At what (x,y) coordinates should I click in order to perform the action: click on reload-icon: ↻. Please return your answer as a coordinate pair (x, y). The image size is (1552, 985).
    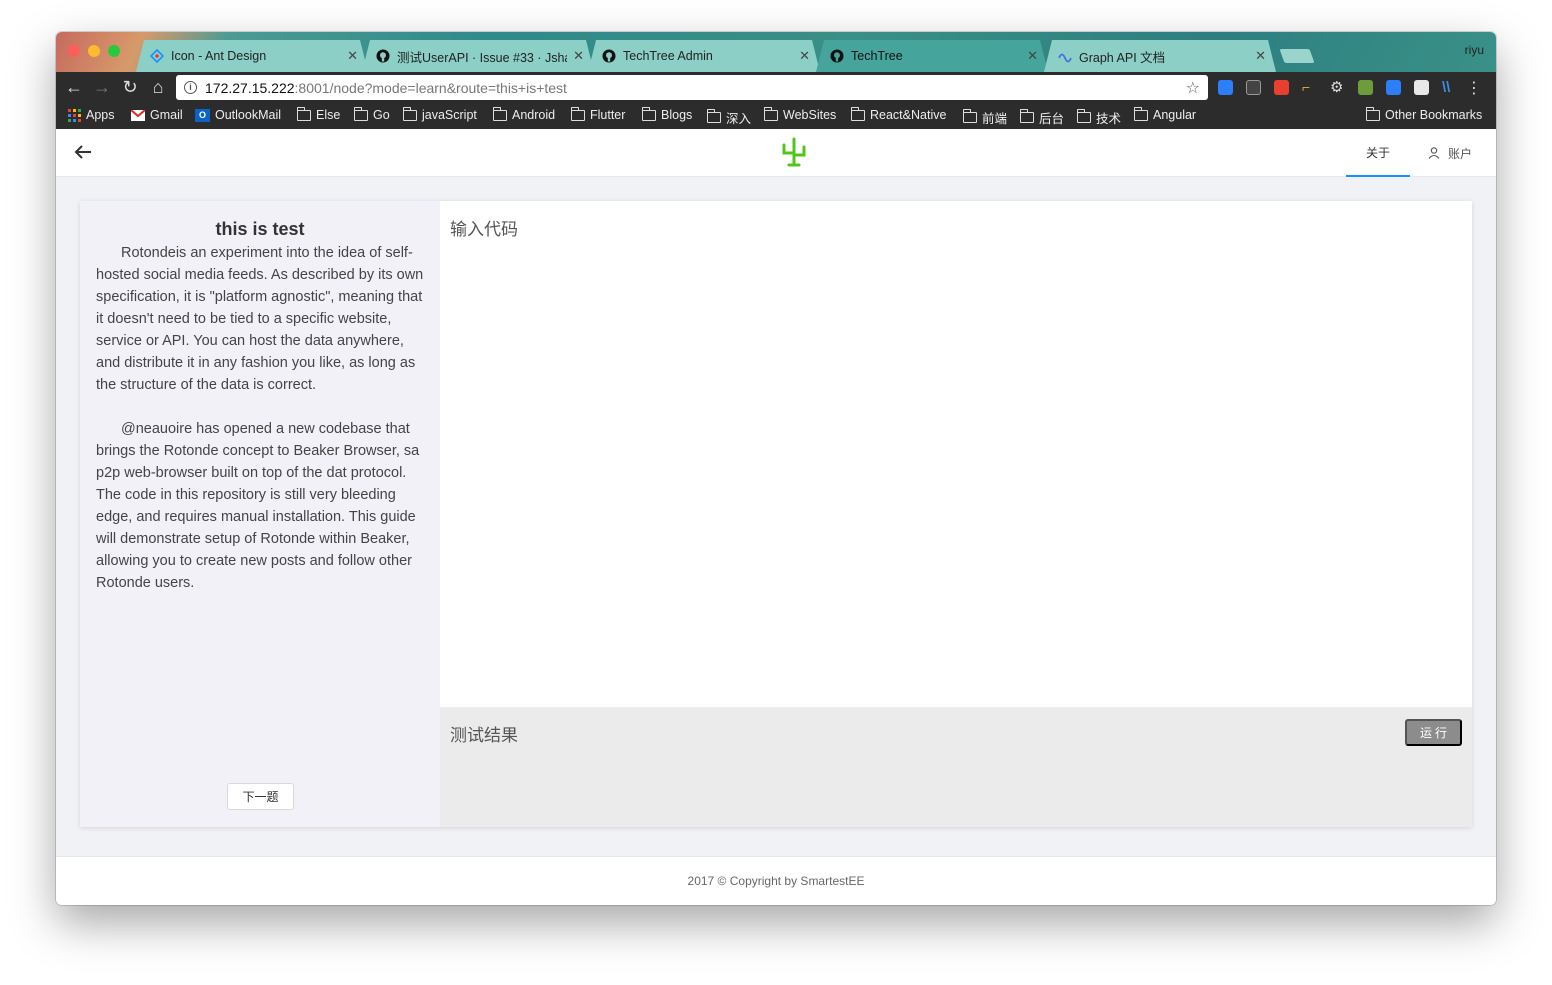
    Looking at the image, I should click on (130, 87).